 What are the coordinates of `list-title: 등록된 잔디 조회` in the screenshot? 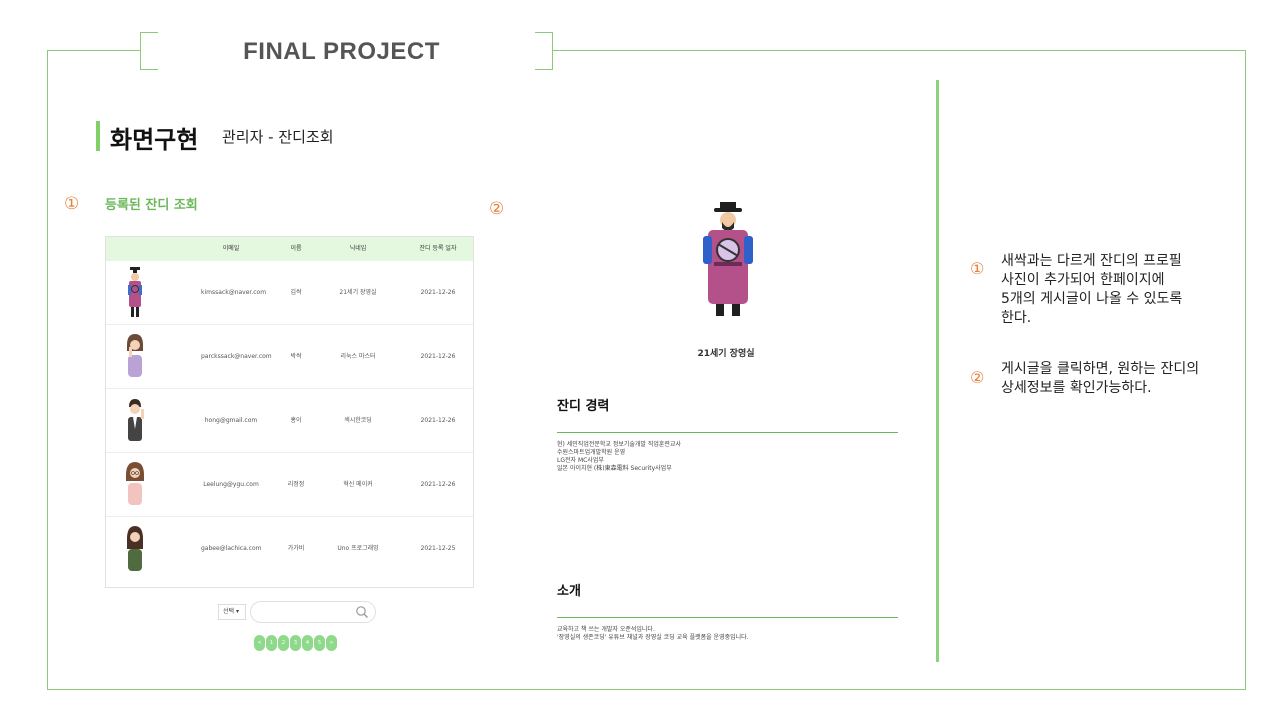 It's located at (151, 205).